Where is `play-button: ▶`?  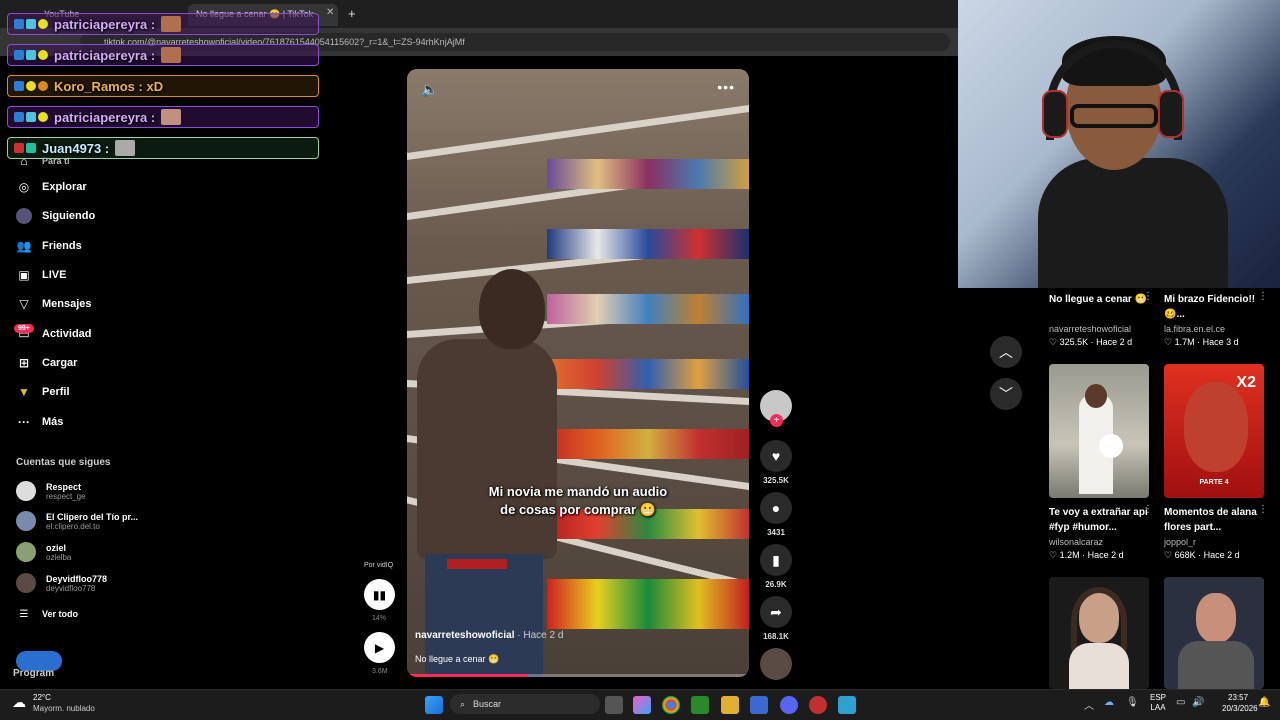
play-button: ▶ is located at coordinates (379, 647).